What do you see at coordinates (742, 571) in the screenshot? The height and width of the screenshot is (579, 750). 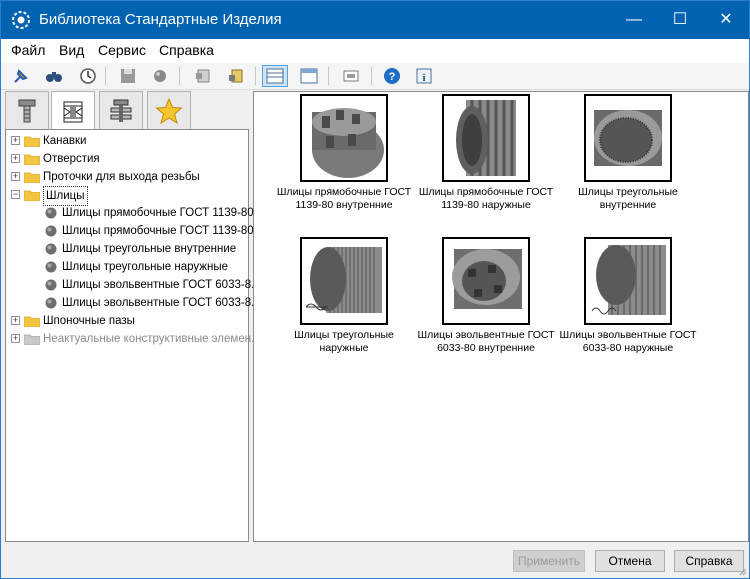 I see `resize-grip-icon` at bounding box center [742, 571].